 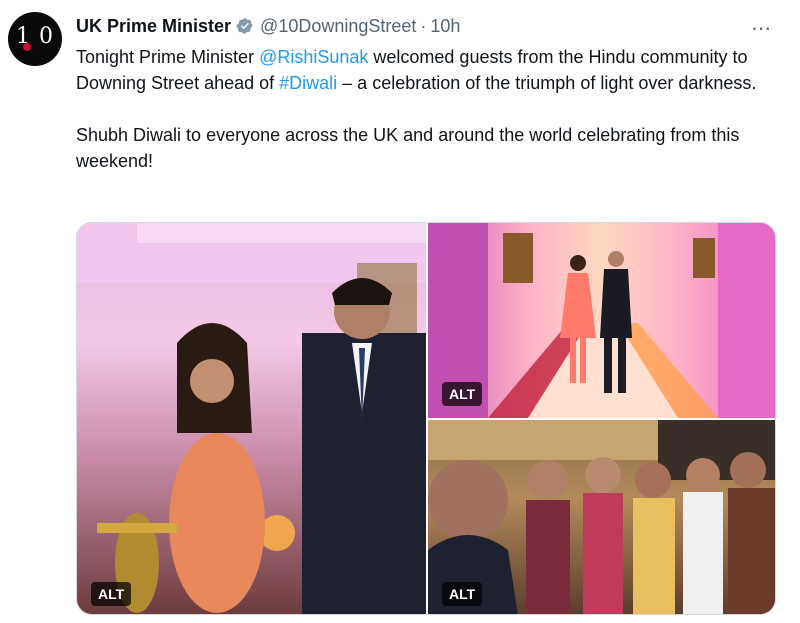 I want to click on hashtag-link: #Diwali, so click(x=308, y=83).